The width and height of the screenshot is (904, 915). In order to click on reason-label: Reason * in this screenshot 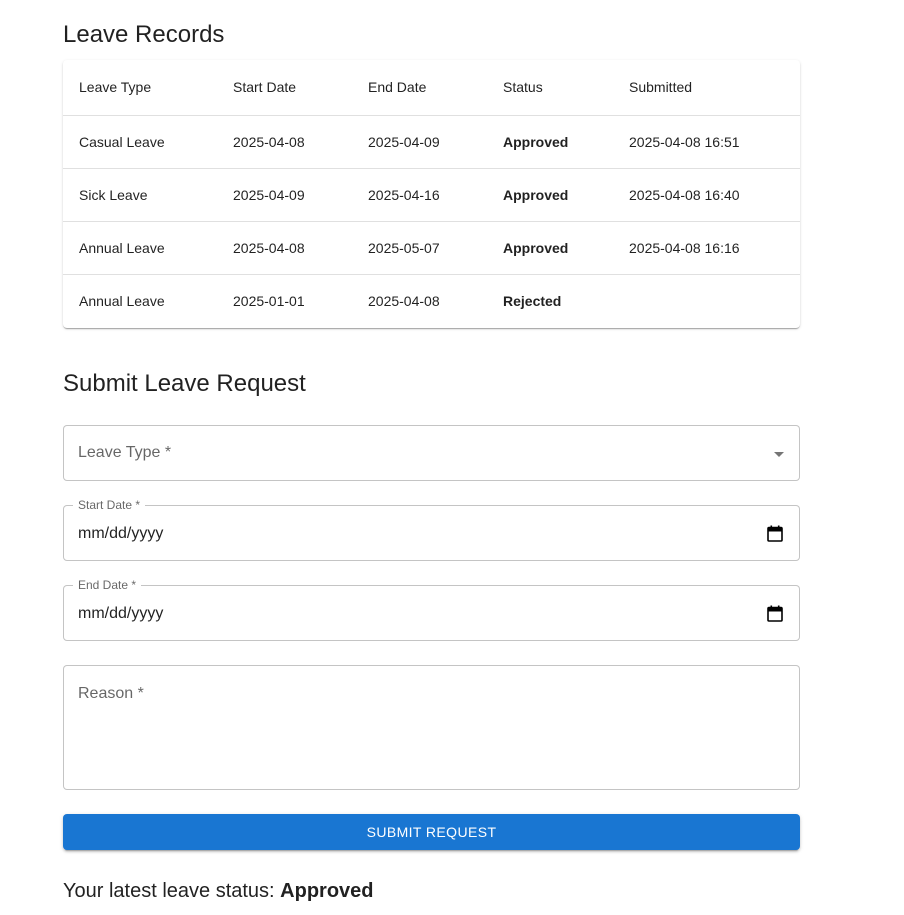, I will do `click(111, 693)`.